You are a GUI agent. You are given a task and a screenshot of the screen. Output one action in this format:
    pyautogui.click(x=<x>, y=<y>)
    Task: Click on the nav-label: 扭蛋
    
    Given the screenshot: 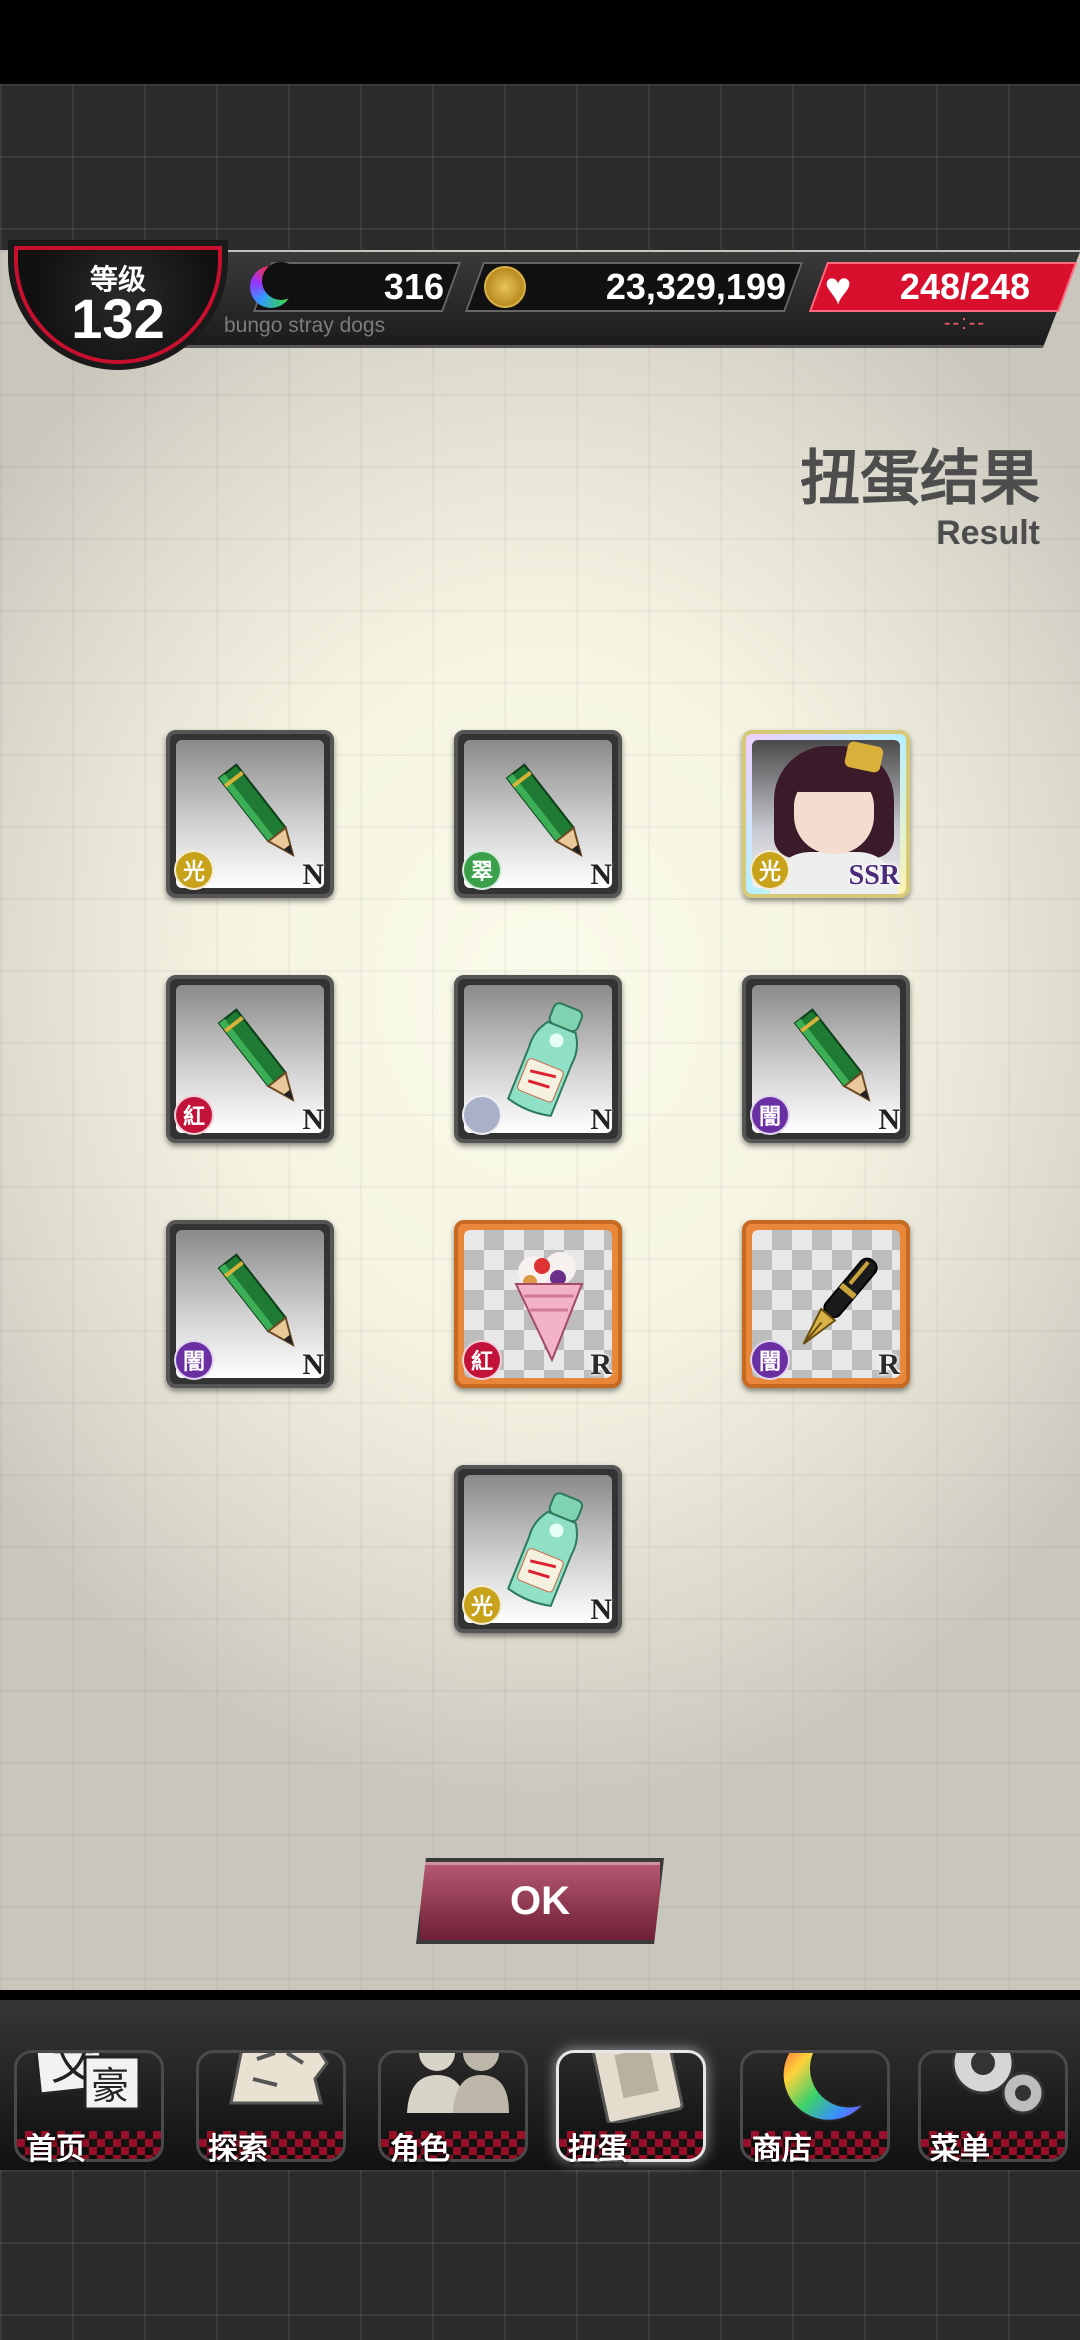 What is the action you would take?
    pyautogui.click(x=598, y=2149)
    